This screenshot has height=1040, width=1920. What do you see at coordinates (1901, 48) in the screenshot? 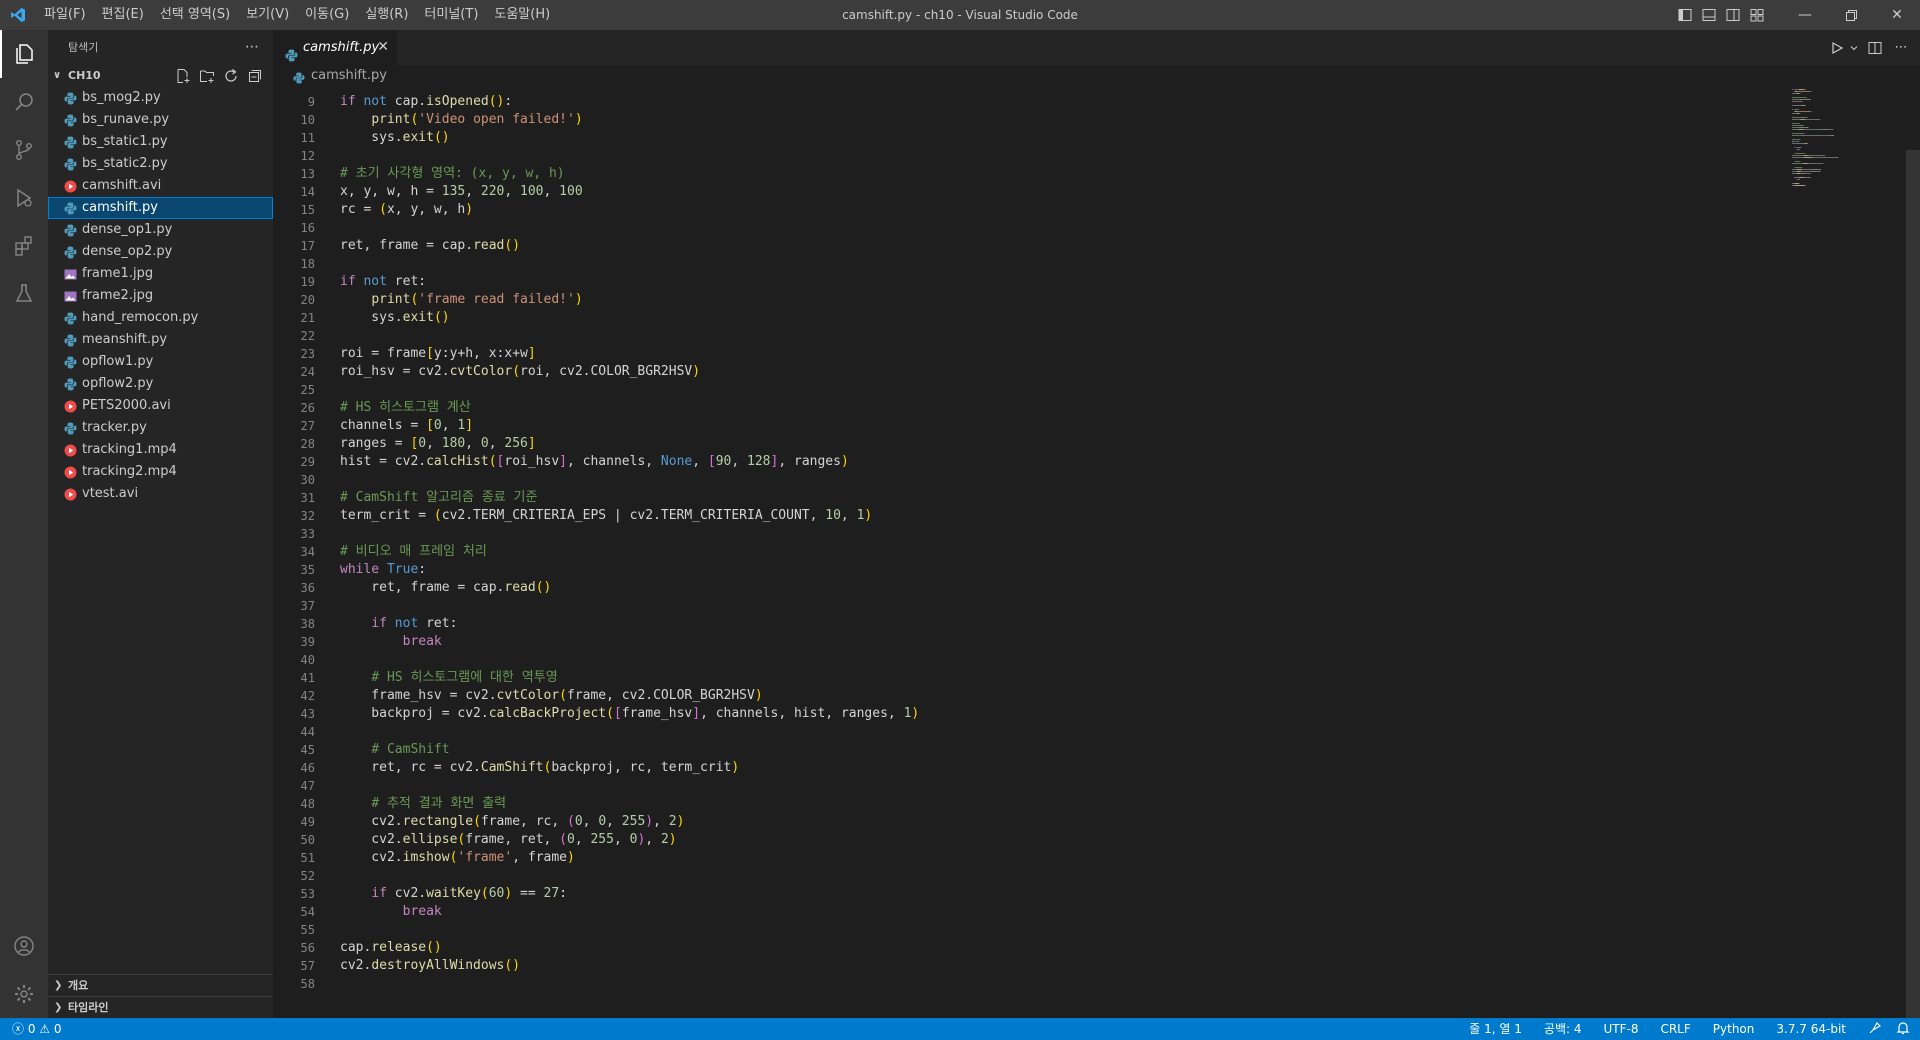
I see `editor-more-actions-icon: ⋯` at bounding box center [1901, 48].